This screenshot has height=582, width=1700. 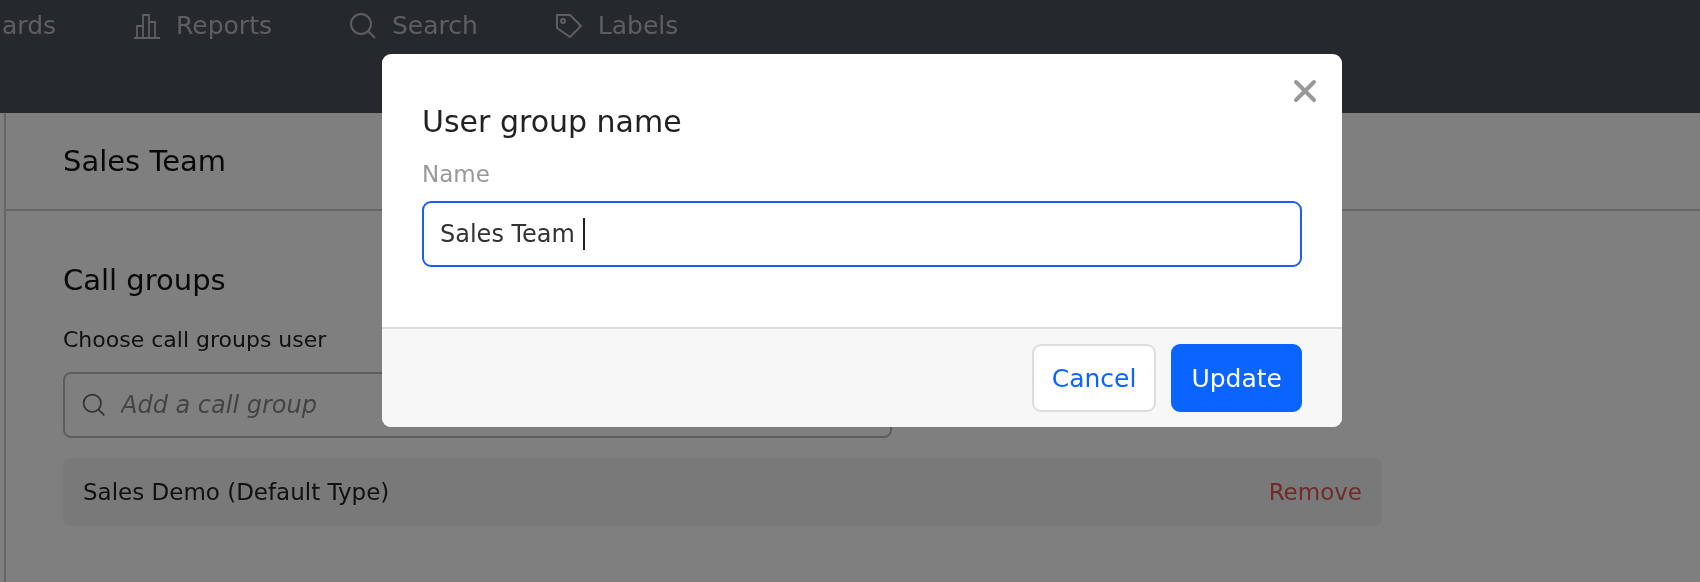 I want to click on call-group-name: Sales Demo (Default Type), so click(x=236, y=492).